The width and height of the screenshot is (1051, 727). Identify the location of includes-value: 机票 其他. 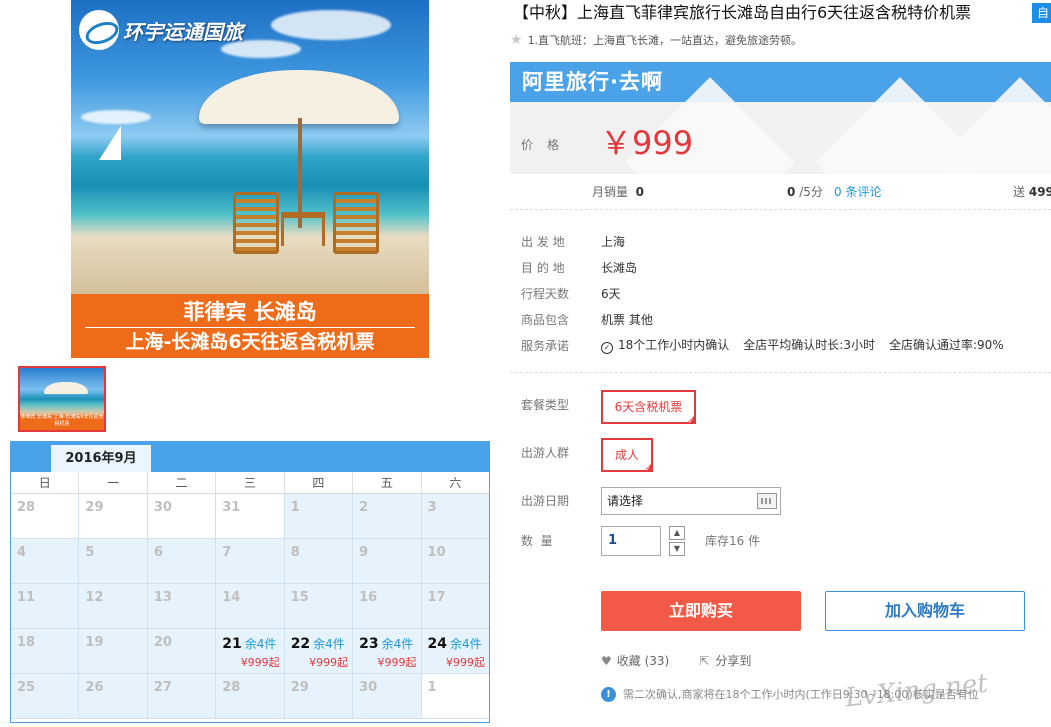
(627, 319).